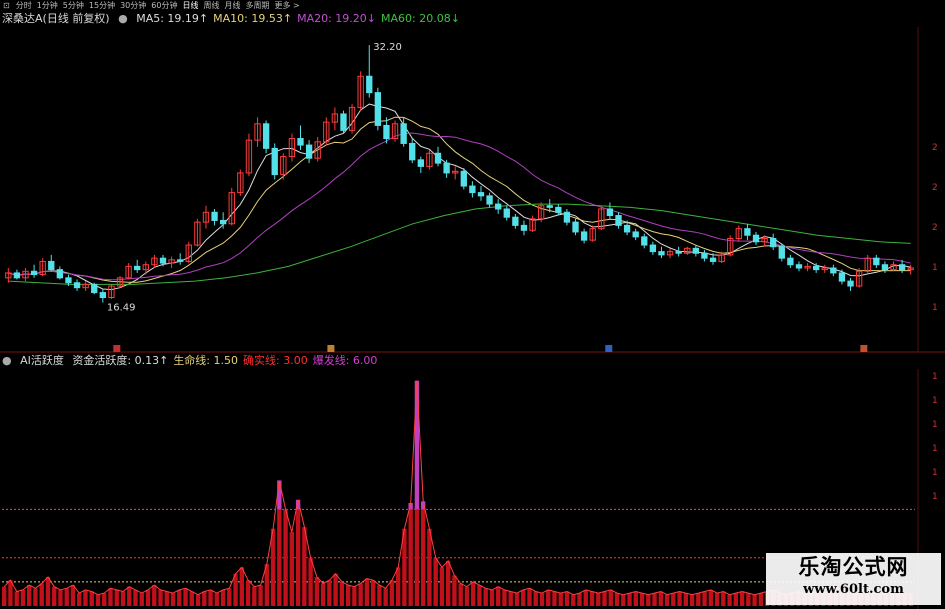 This screenshot has height=609, width=945. I want to click on period-tab-1: 1分钟, so click(47, 5).